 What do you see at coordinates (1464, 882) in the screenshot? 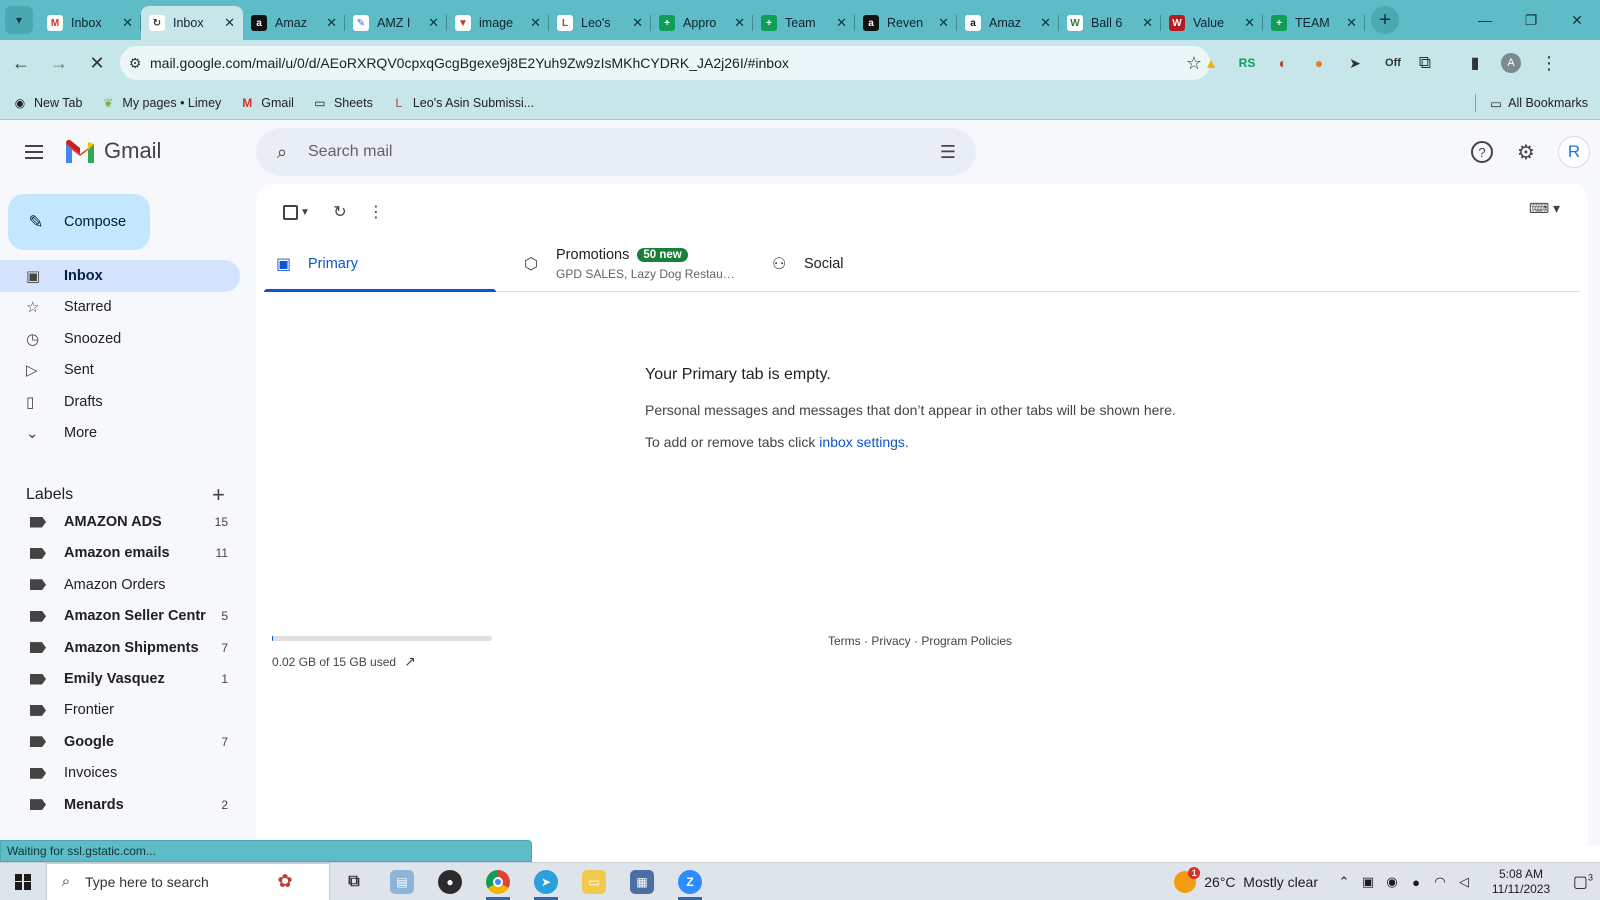
I see `volume-icon: ◁` at bounding box center [1464, 882].